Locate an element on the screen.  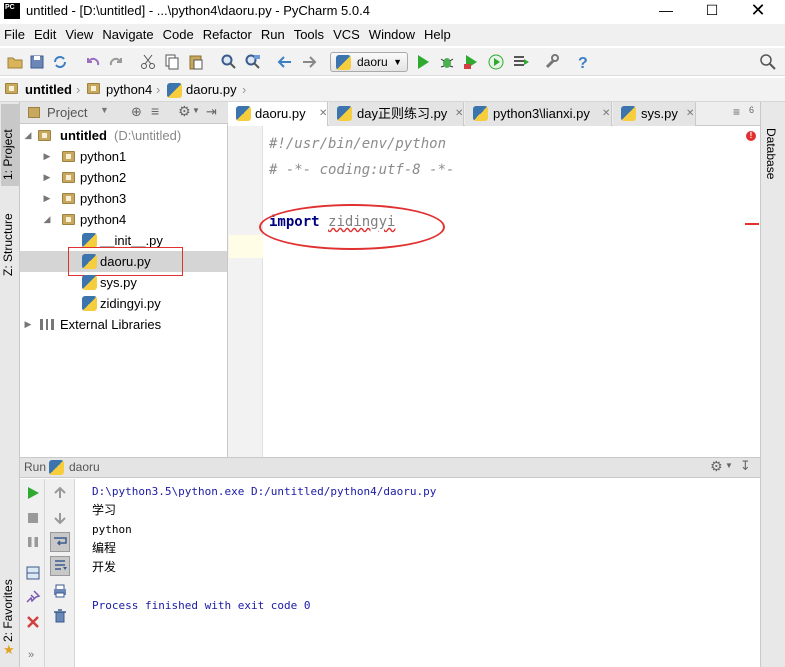
print-icon is located at coordinates (60, 591).